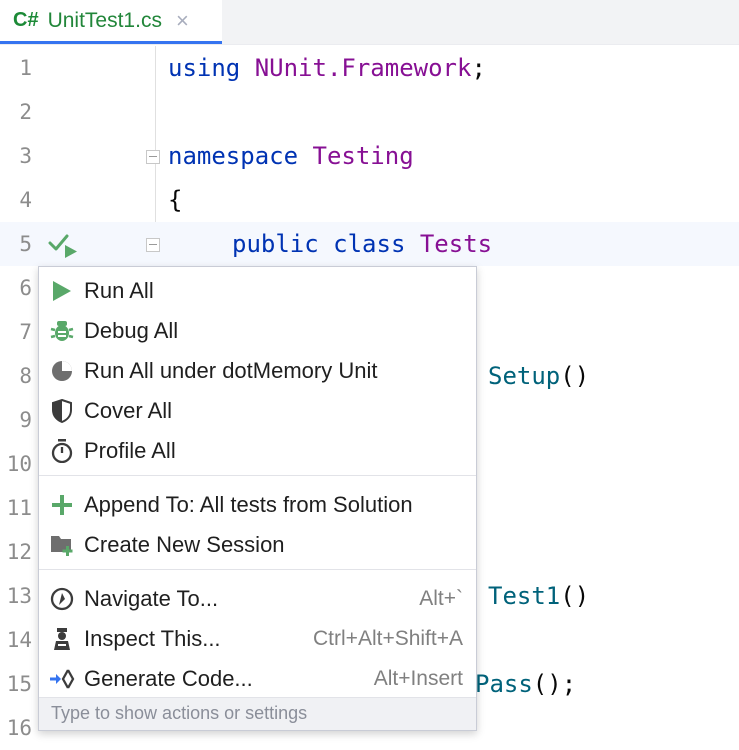  I want to click on line-number: 2, so click(25, 112).